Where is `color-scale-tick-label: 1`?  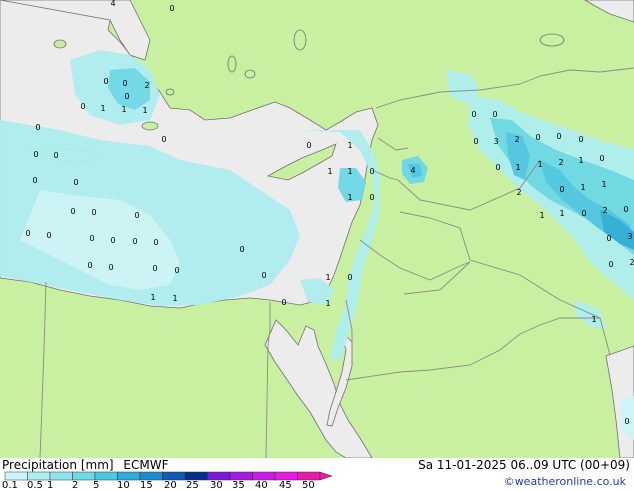 color-scale-tick-label: 1 is located at coordinates (50, 485).